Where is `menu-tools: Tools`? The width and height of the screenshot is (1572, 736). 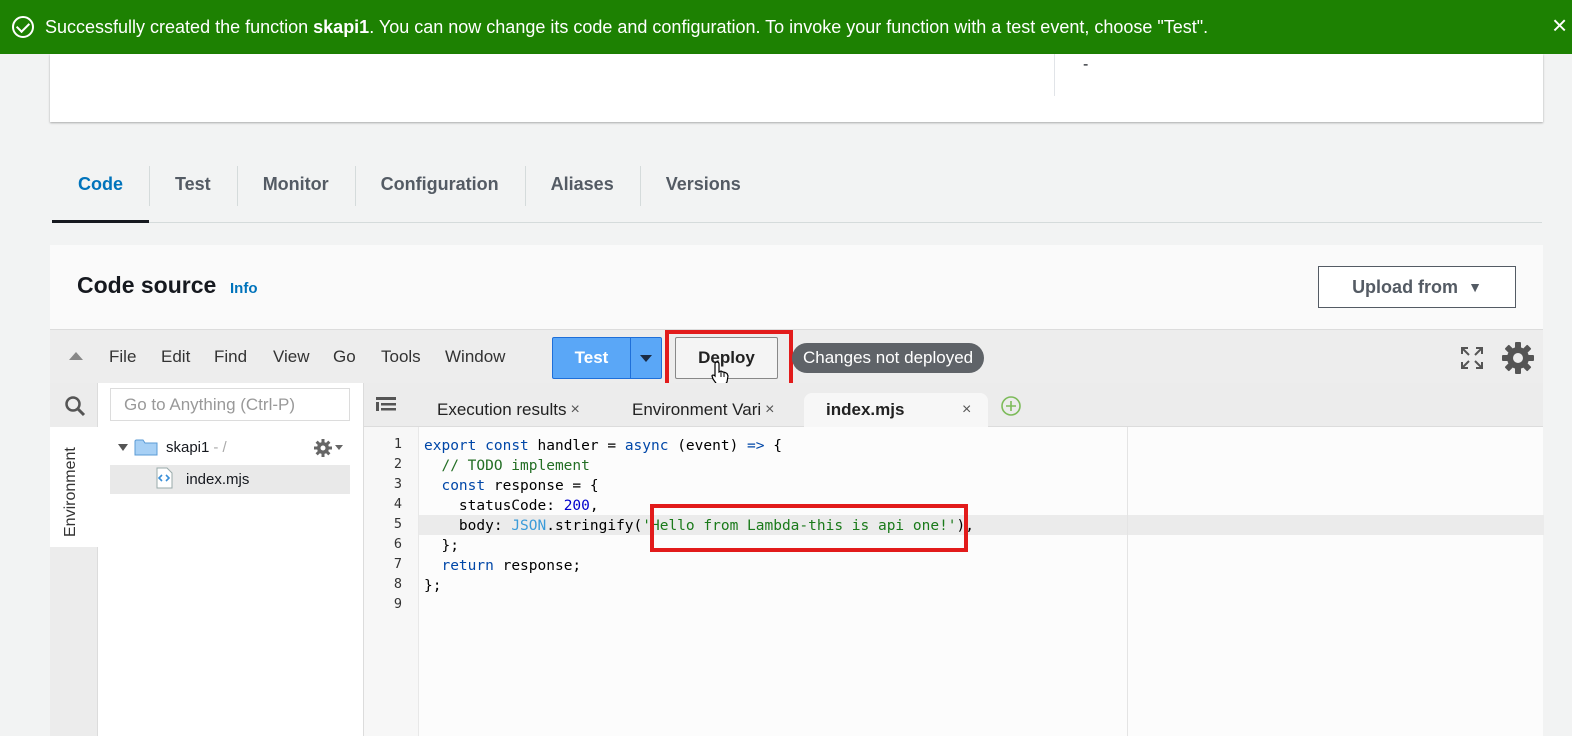
menu-tools: Tools is located at coordinates (401, 357).